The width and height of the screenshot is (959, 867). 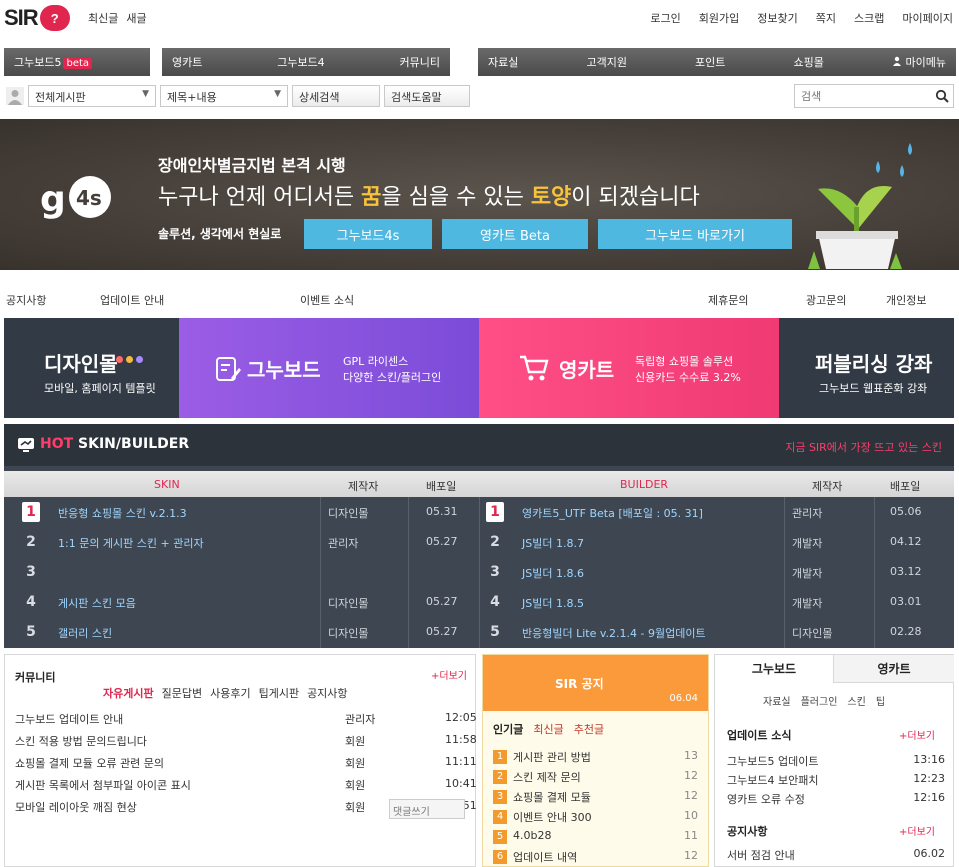 I want to click on hero-button-shortcut: 그누보드 바로가기, so click(x=695, y=234).